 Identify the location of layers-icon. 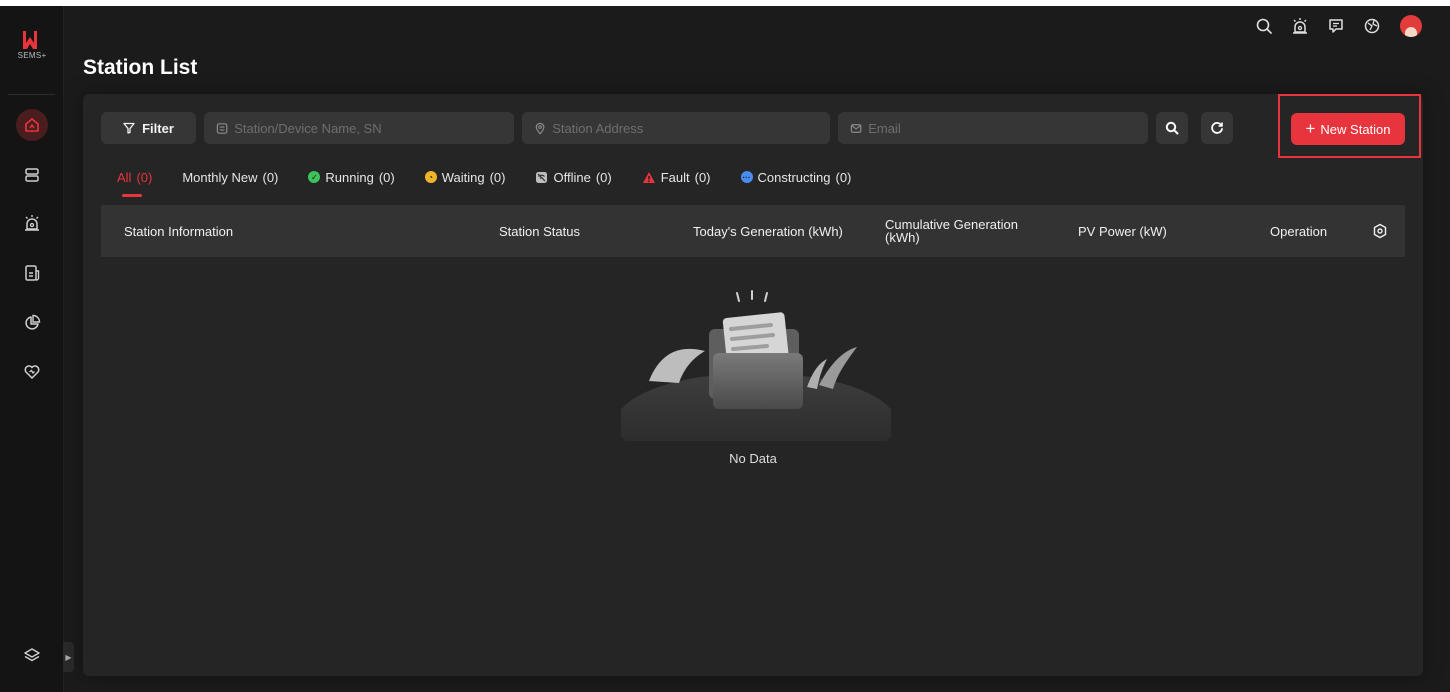
(32, 655).